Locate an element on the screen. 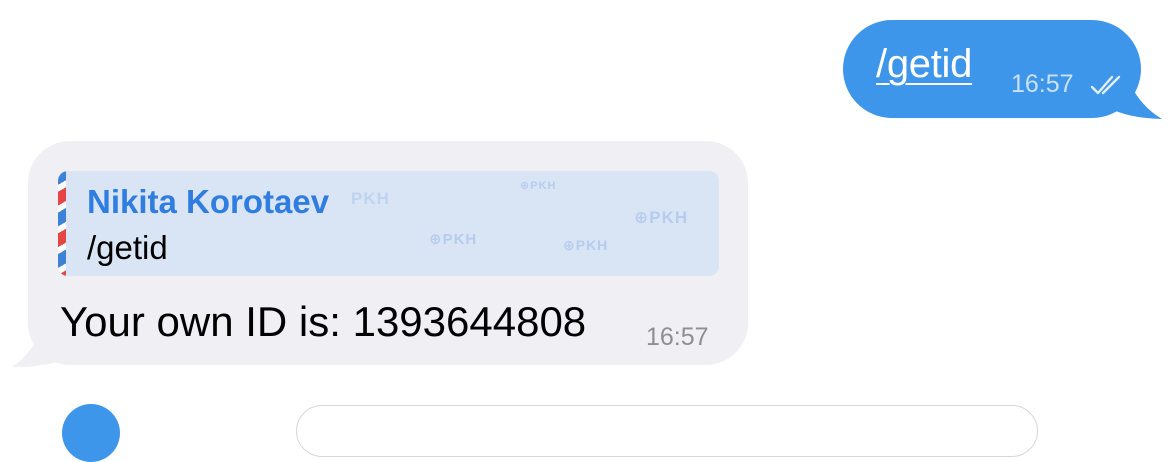 This screenshot has width=1176, height=462. reply-accent-stripe is located at coordinates (62, 223).